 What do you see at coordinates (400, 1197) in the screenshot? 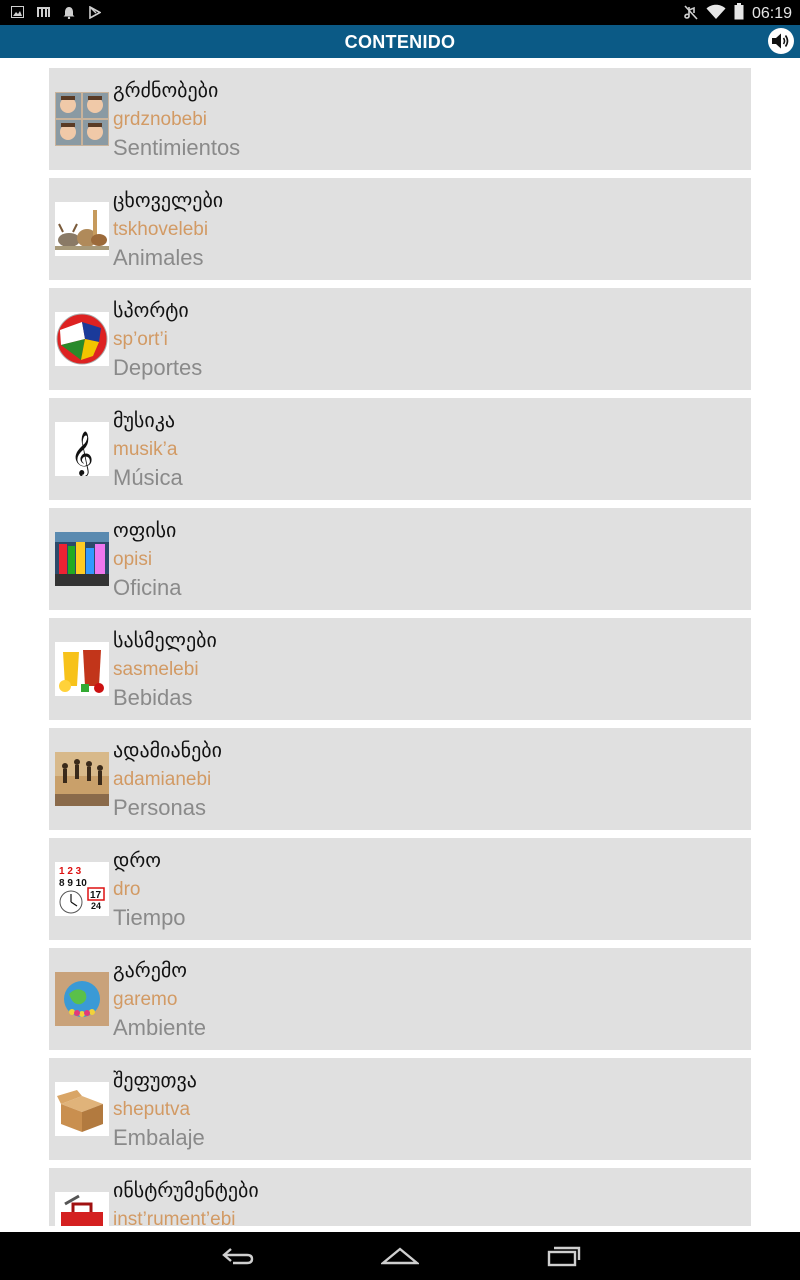
I see `list-item: ინსტრუმენტები inst’rument’ebi` at bounding box center [400, 1197].